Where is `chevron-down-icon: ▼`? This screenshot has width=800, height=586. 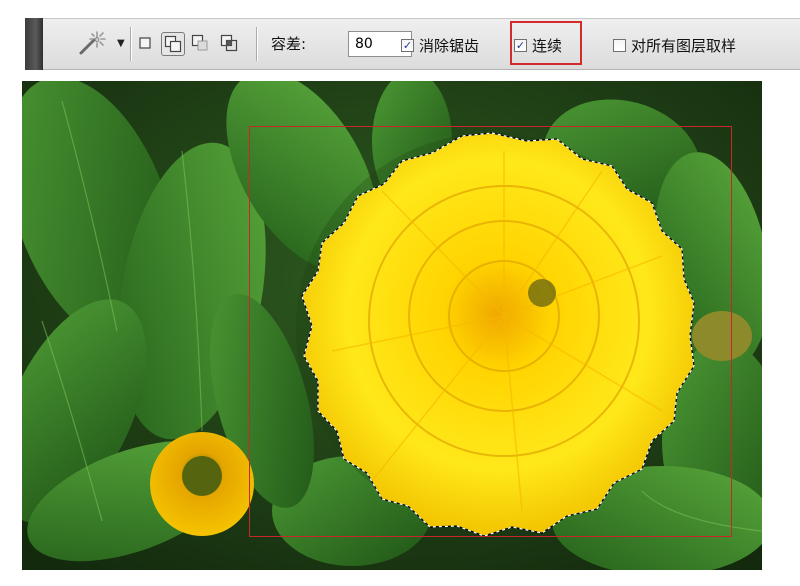 chevron-down-icon: ▼ is located at coordinates (121, 43).